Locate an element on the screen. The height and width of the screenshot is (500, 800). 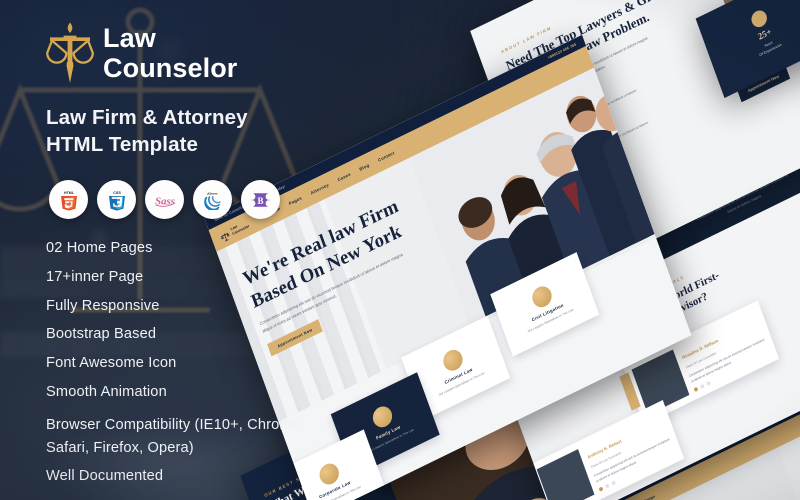
brand-logo: Law Counselor is located at coordinates (182, 53).